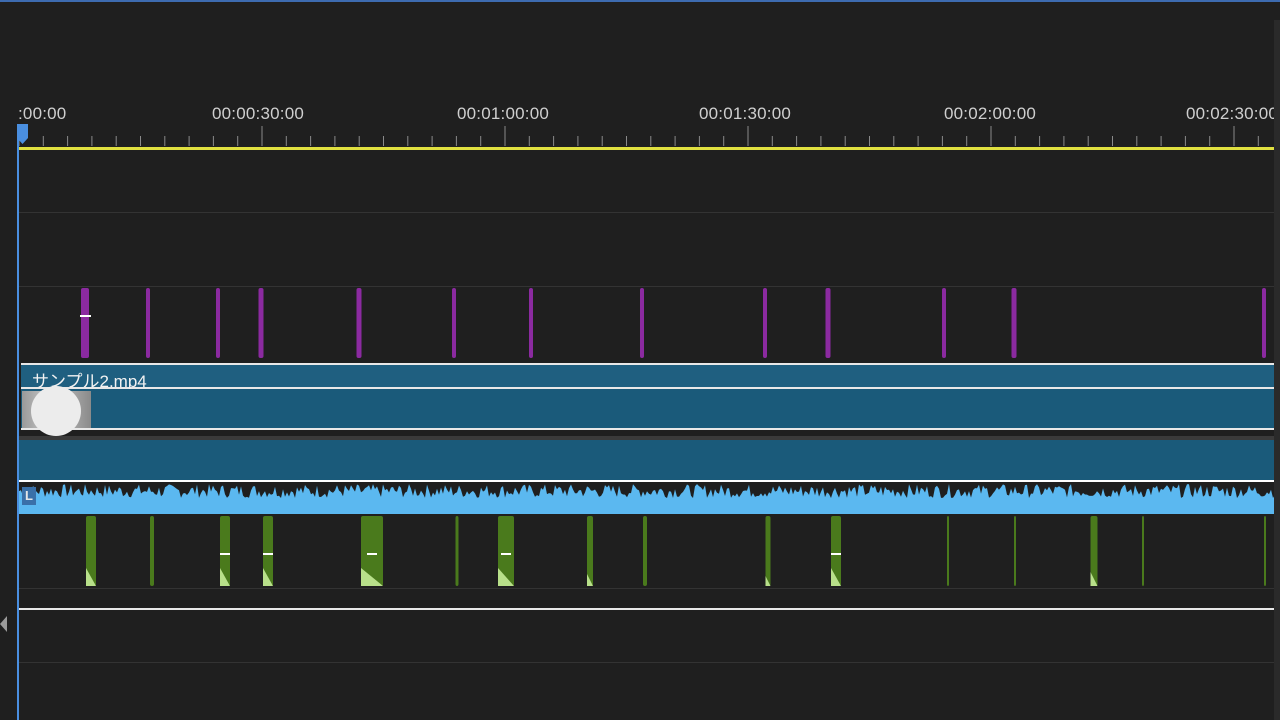  I want to click on marker-track-green, so click(640, 551).